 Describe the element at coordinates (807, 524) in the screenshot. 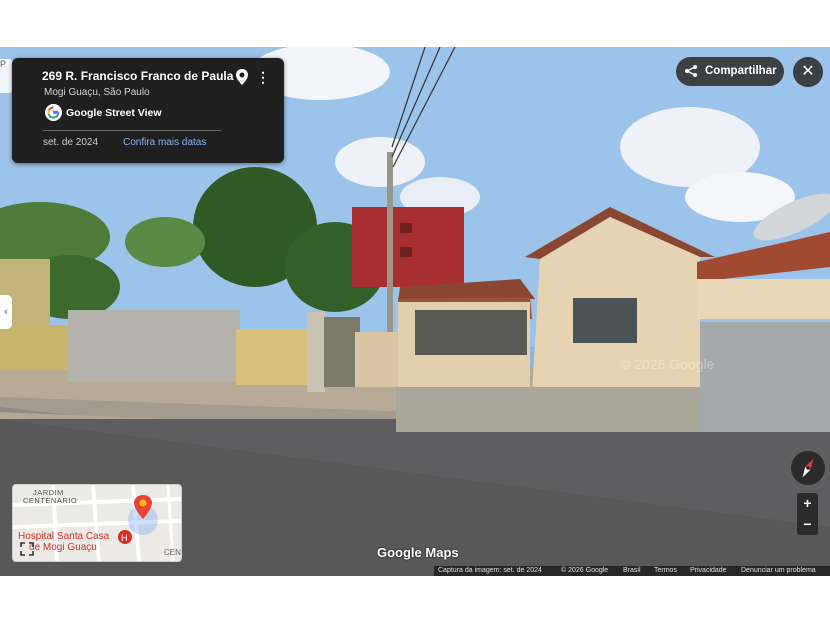

I see `zoom-out-button: −` at that location.